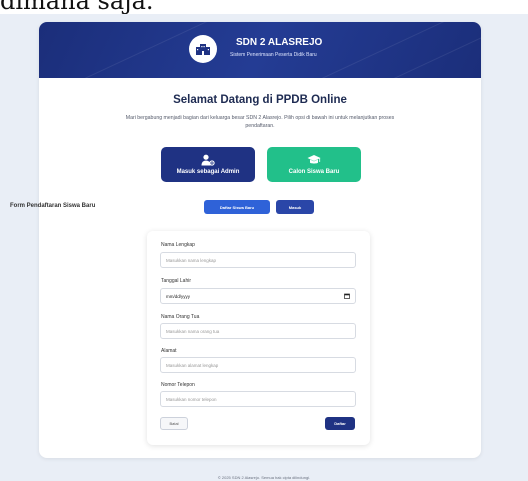 The width and height of the screenshot is (528, 481). Describe the element at coordinates (347, 296) in the screenshot. I see `calendar-icon` at that location.